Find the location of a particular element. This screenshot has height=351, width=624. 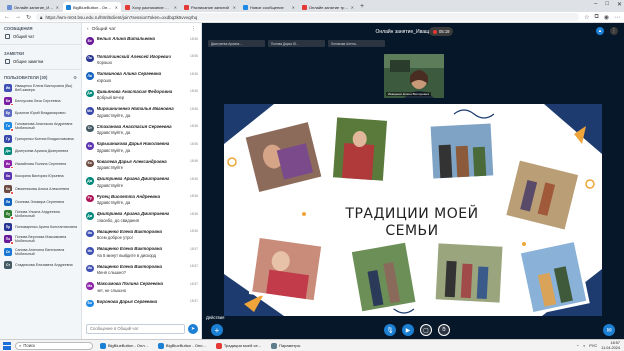

star-icon: ☆ is located at coordinates (586, 17).